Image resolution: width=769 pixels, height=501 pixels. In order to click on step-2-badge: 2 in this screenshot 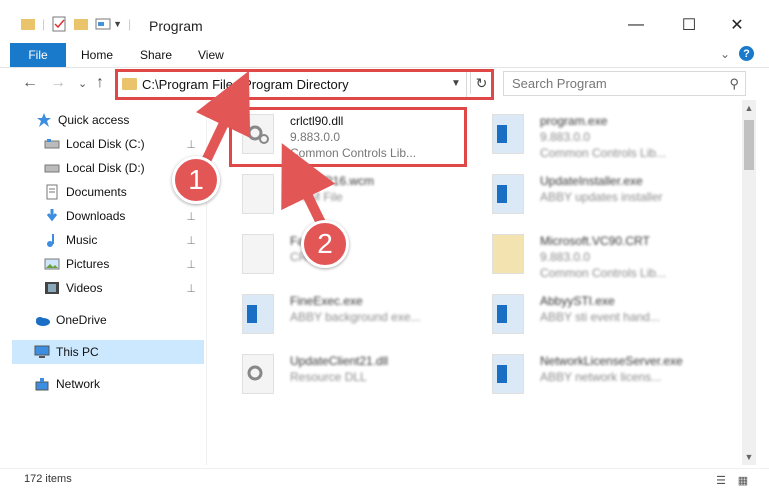, I will do `click(325, 244)`.